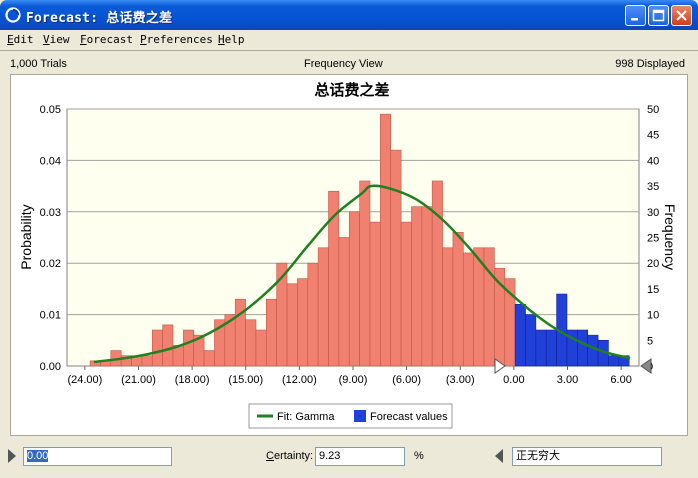 Image resolution: width=698 pixels, height=478 pixels. Describe the element at coordinates (350, 416) in the screenshot. I see `legend: Fit: Gamma Forecast values` at that location.